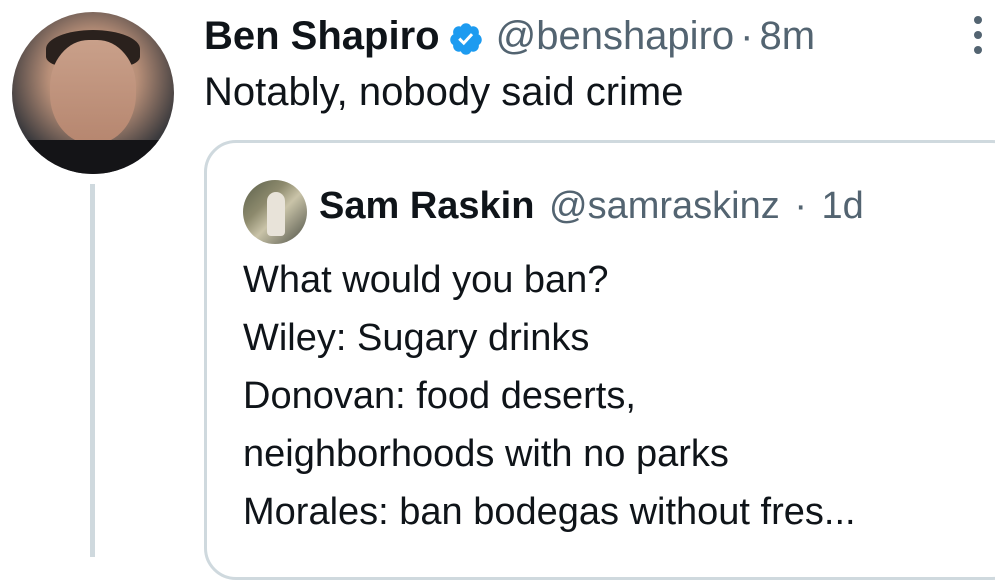 The width and height of the screenshot is (995, 580). I want to click on author-handle: @benshapiro, so click(615, 36).